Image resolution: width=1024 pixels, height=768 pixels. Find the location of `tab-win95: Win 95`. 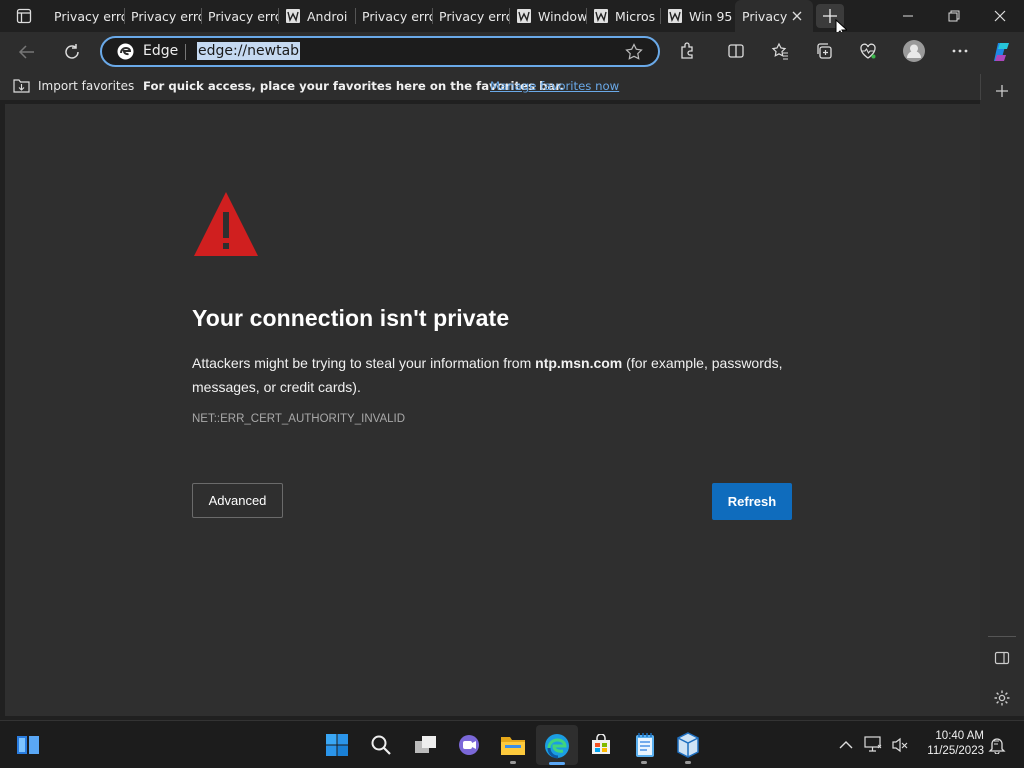

tab-win95: Win 95 is located at coordinates (698, 16).